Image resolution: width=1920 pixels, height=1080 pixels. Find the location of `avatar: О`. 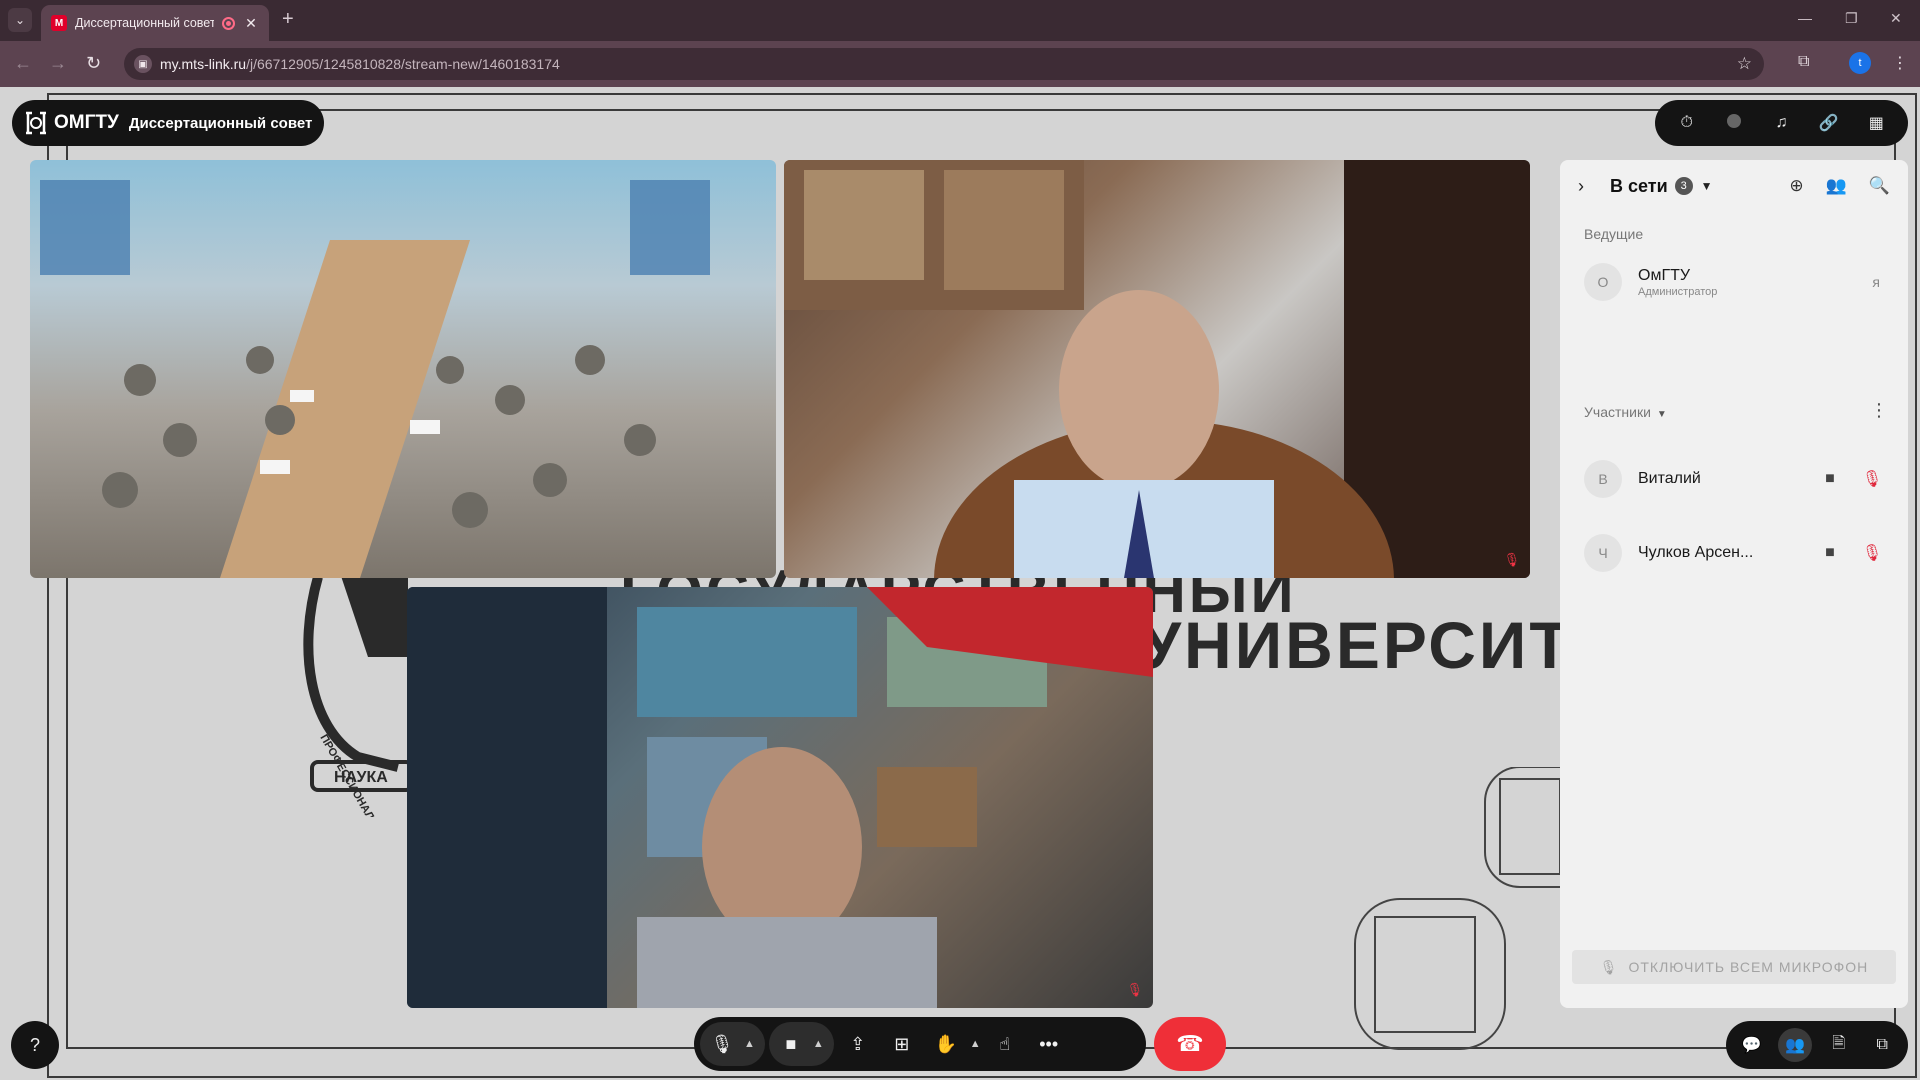

avatar: О is located at coordinates (1603, 282).